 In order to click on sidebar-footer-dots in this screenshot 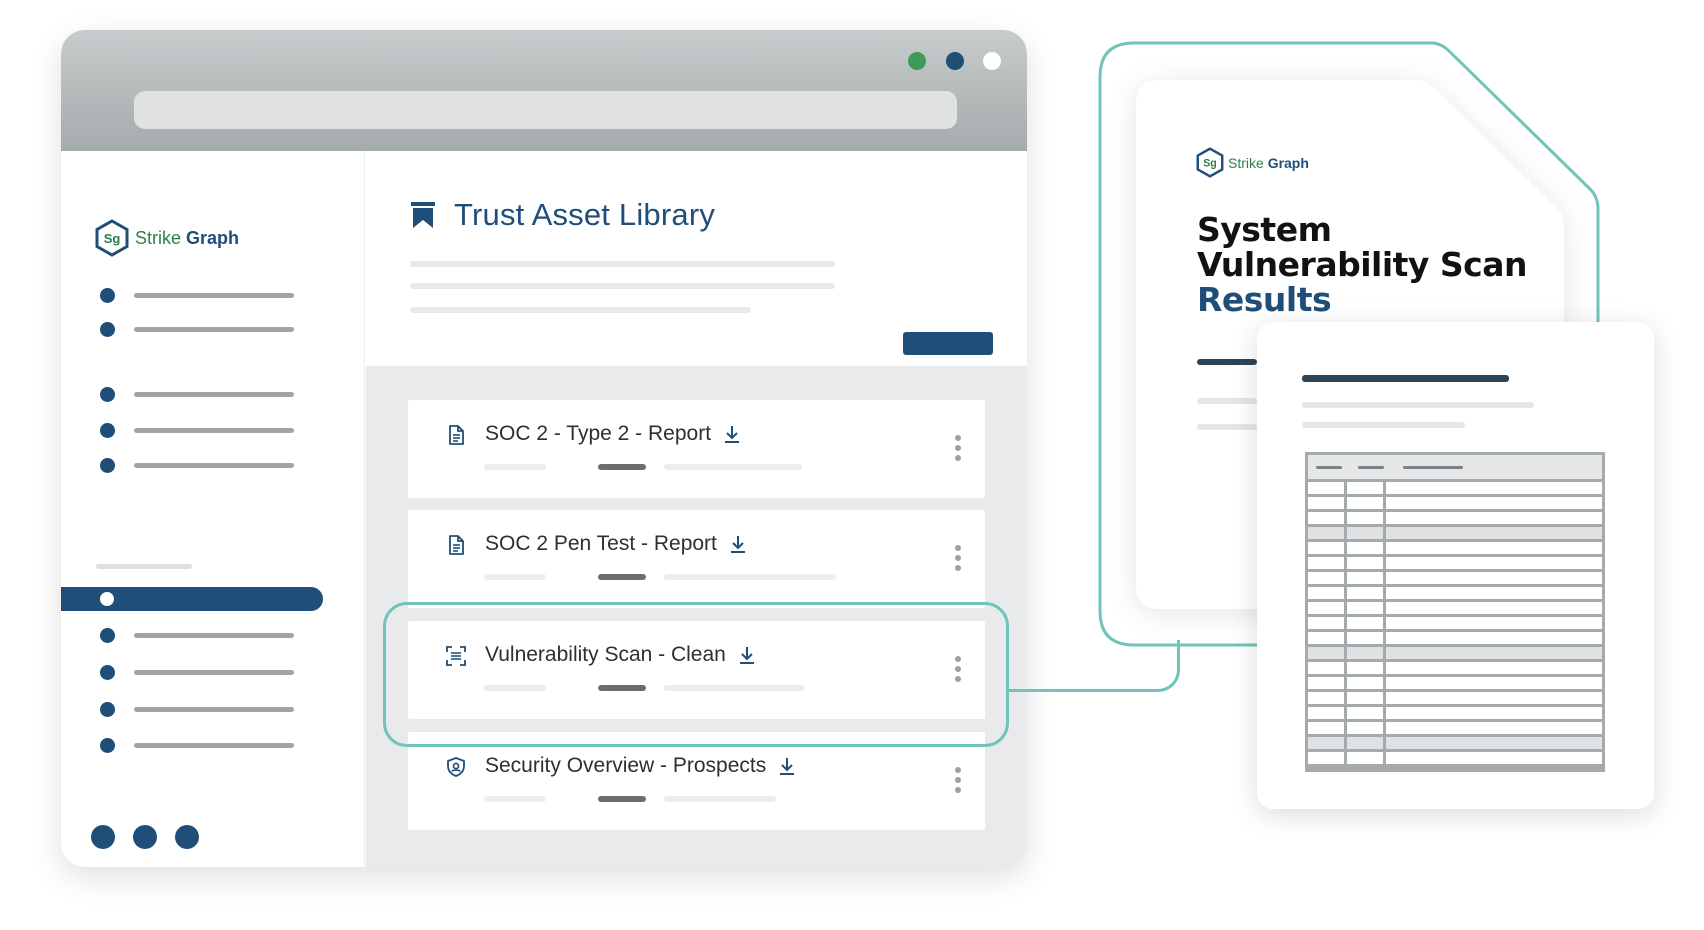, I will do `click(145, 837)`.